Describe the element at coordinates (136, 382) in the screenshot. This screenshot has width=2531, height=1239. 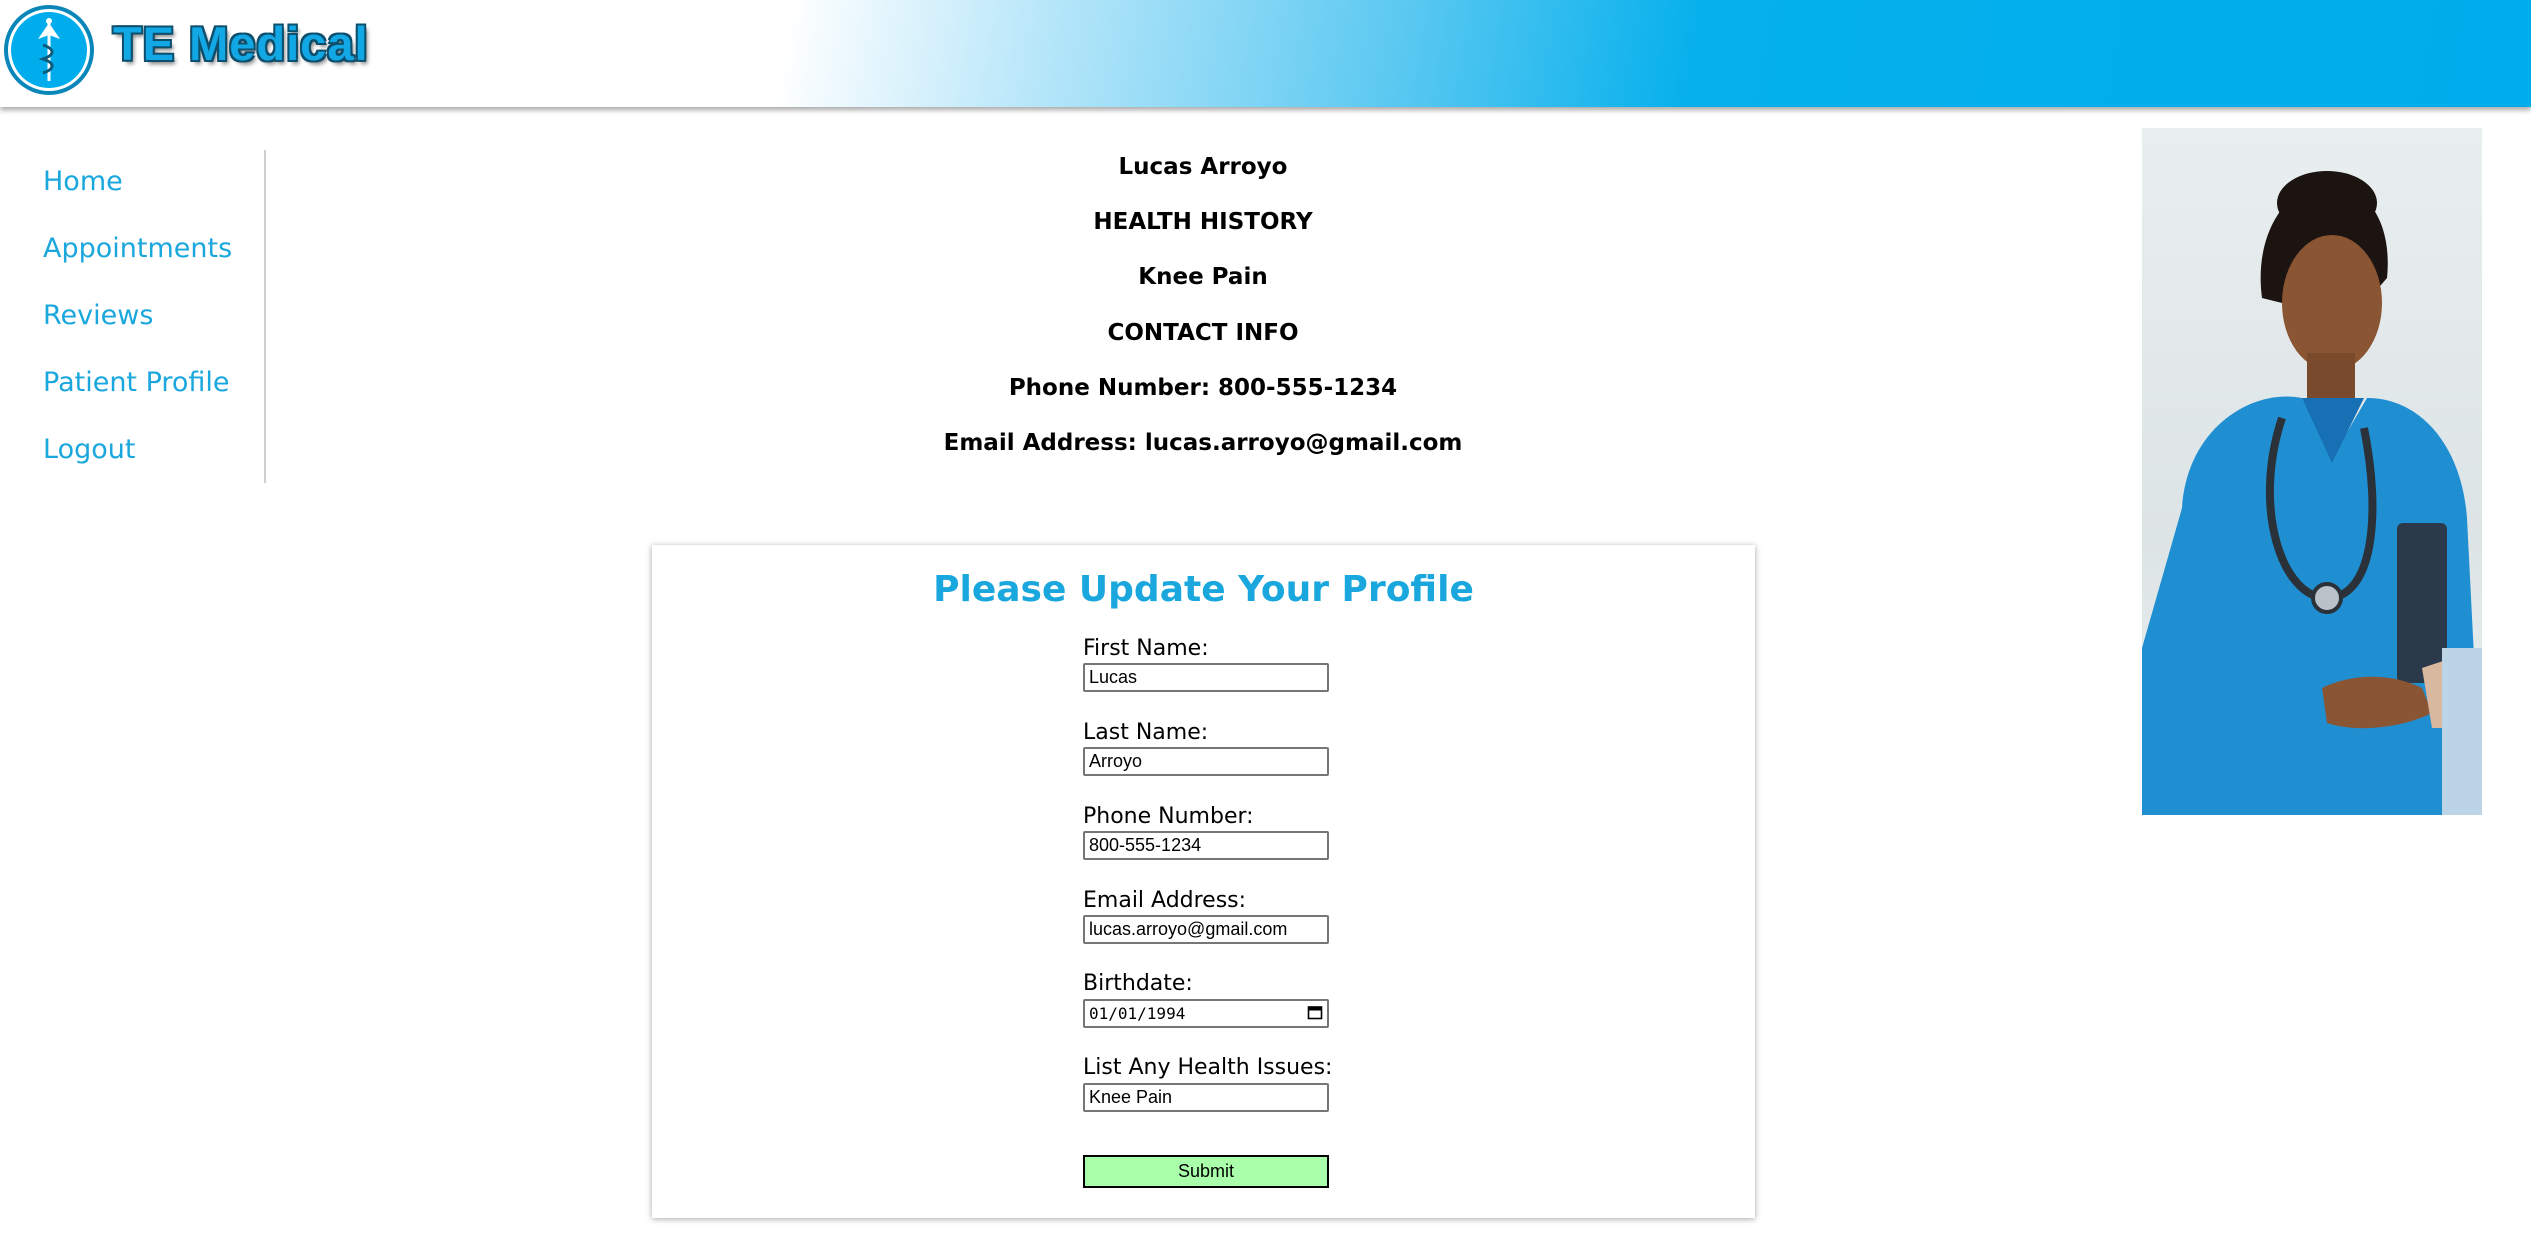
I see `nav-patient-profile-link: Patient Profile` at that location.